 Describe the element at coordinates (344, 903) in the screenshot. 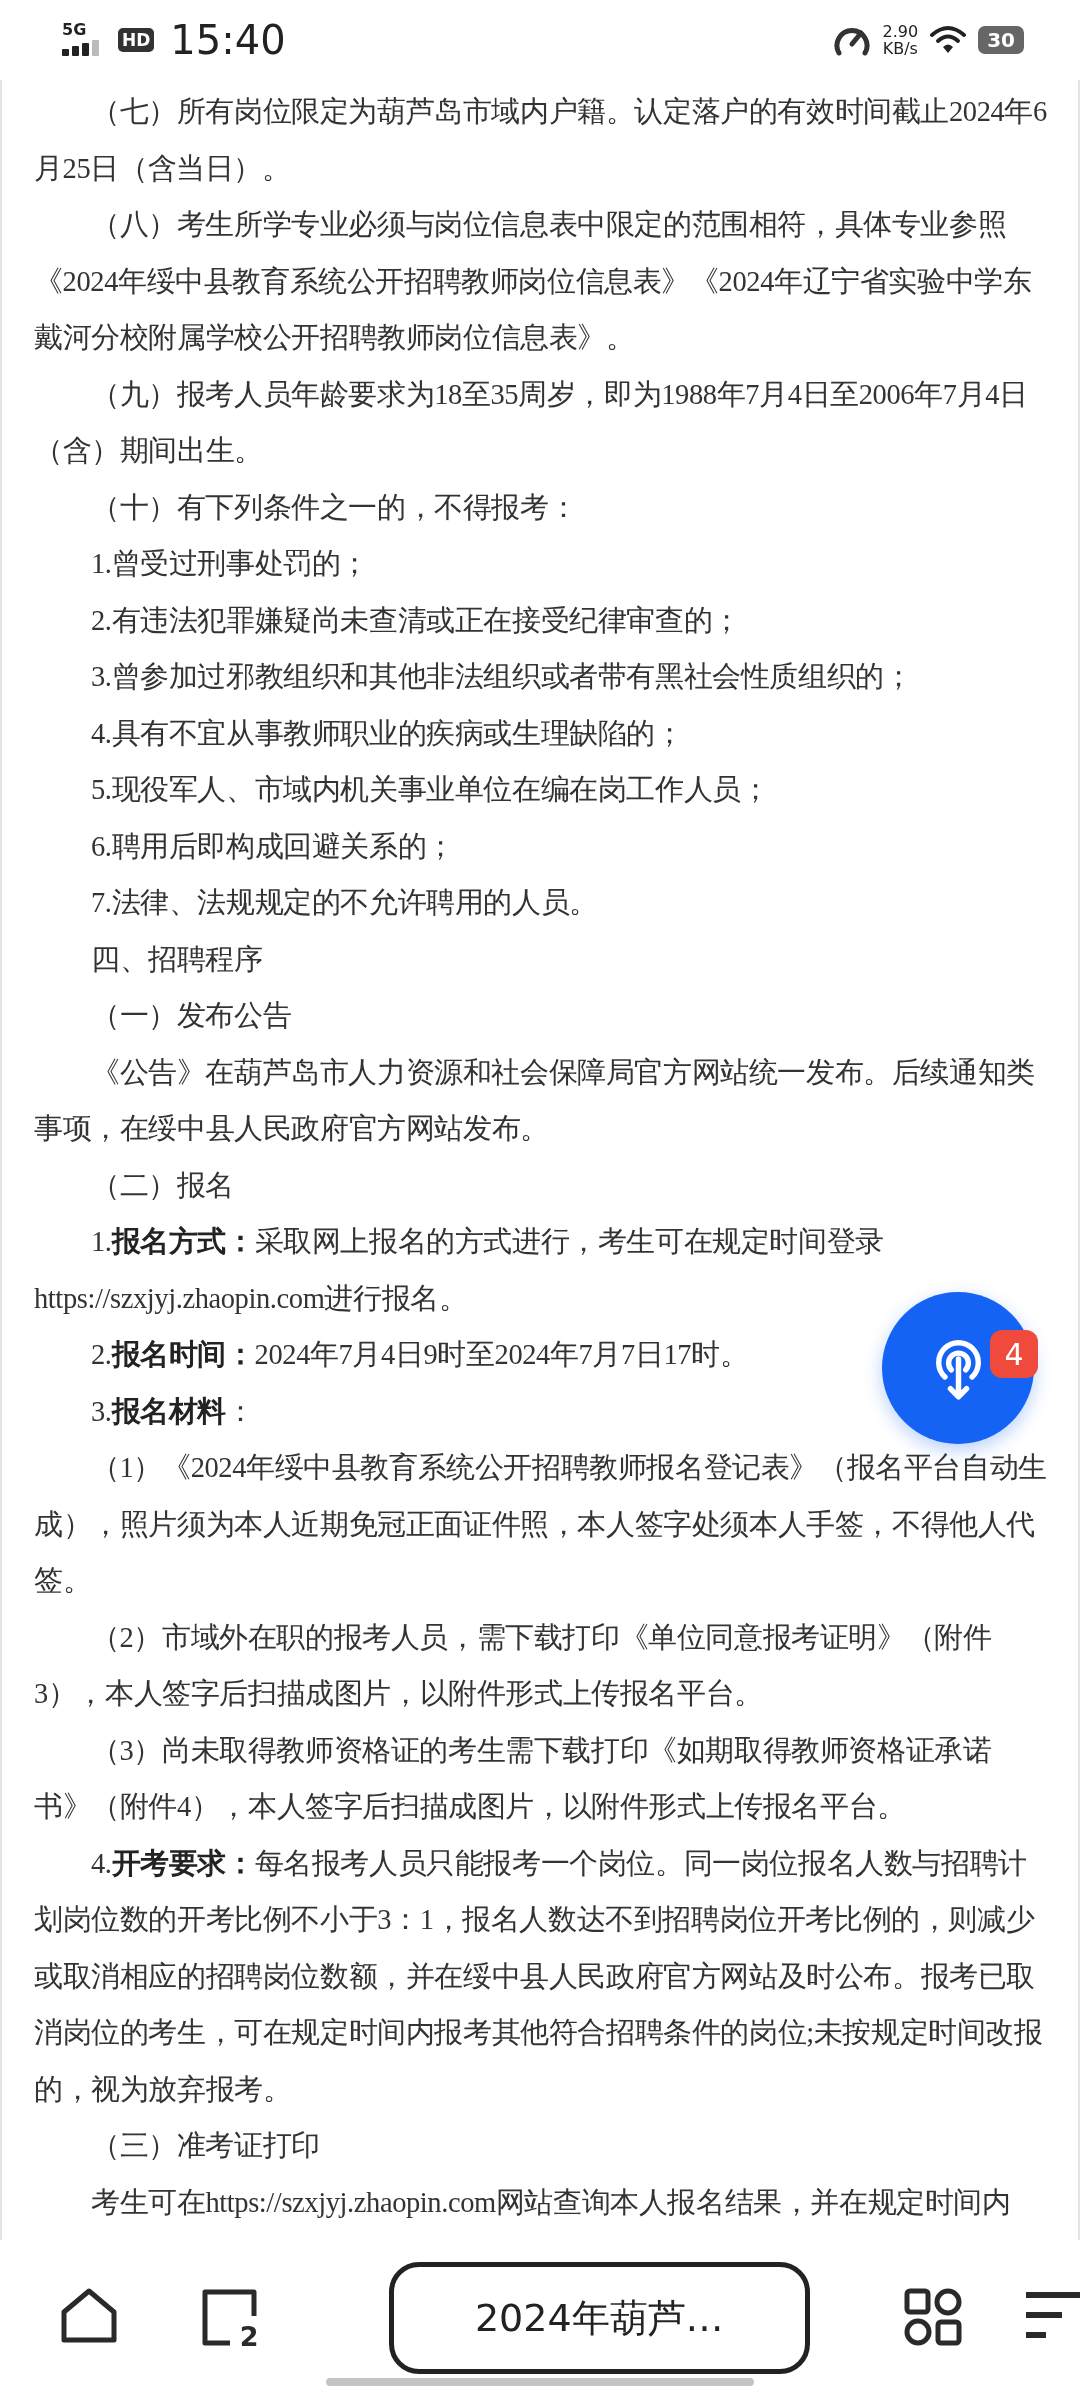

I see `article-paragraph: 7.法律、法规规定的不允许聘用的人员。` at that location.